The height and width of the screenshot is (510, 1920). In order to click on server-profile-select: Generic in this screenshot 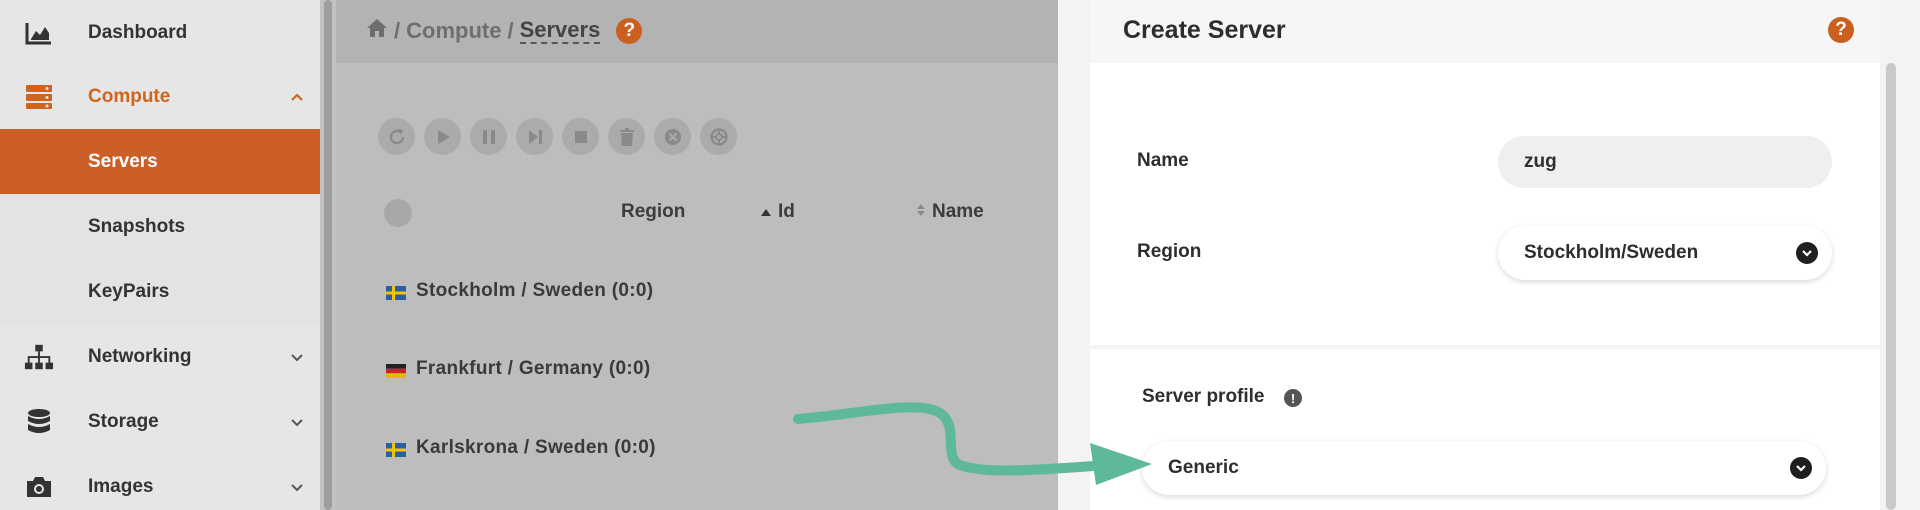, I will do `click(1484, 468)`.